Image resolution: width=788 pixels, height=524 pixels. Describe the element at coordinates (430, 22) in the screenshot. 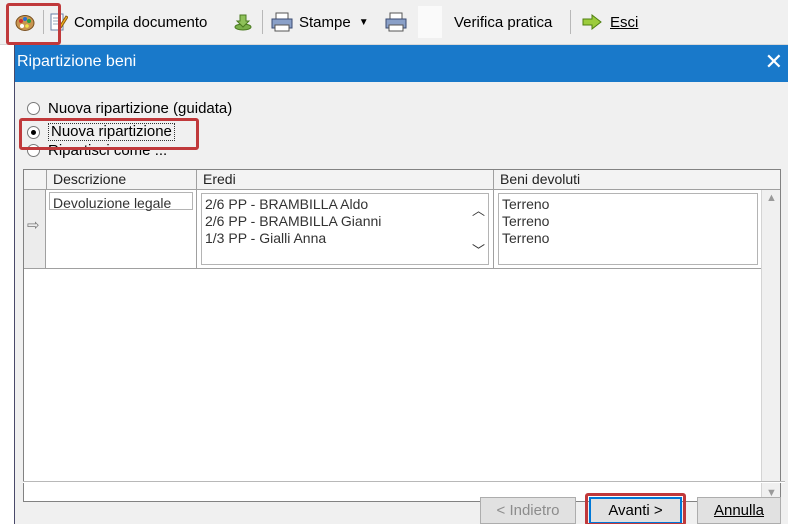

I see `blank-icon-slot` at that location.